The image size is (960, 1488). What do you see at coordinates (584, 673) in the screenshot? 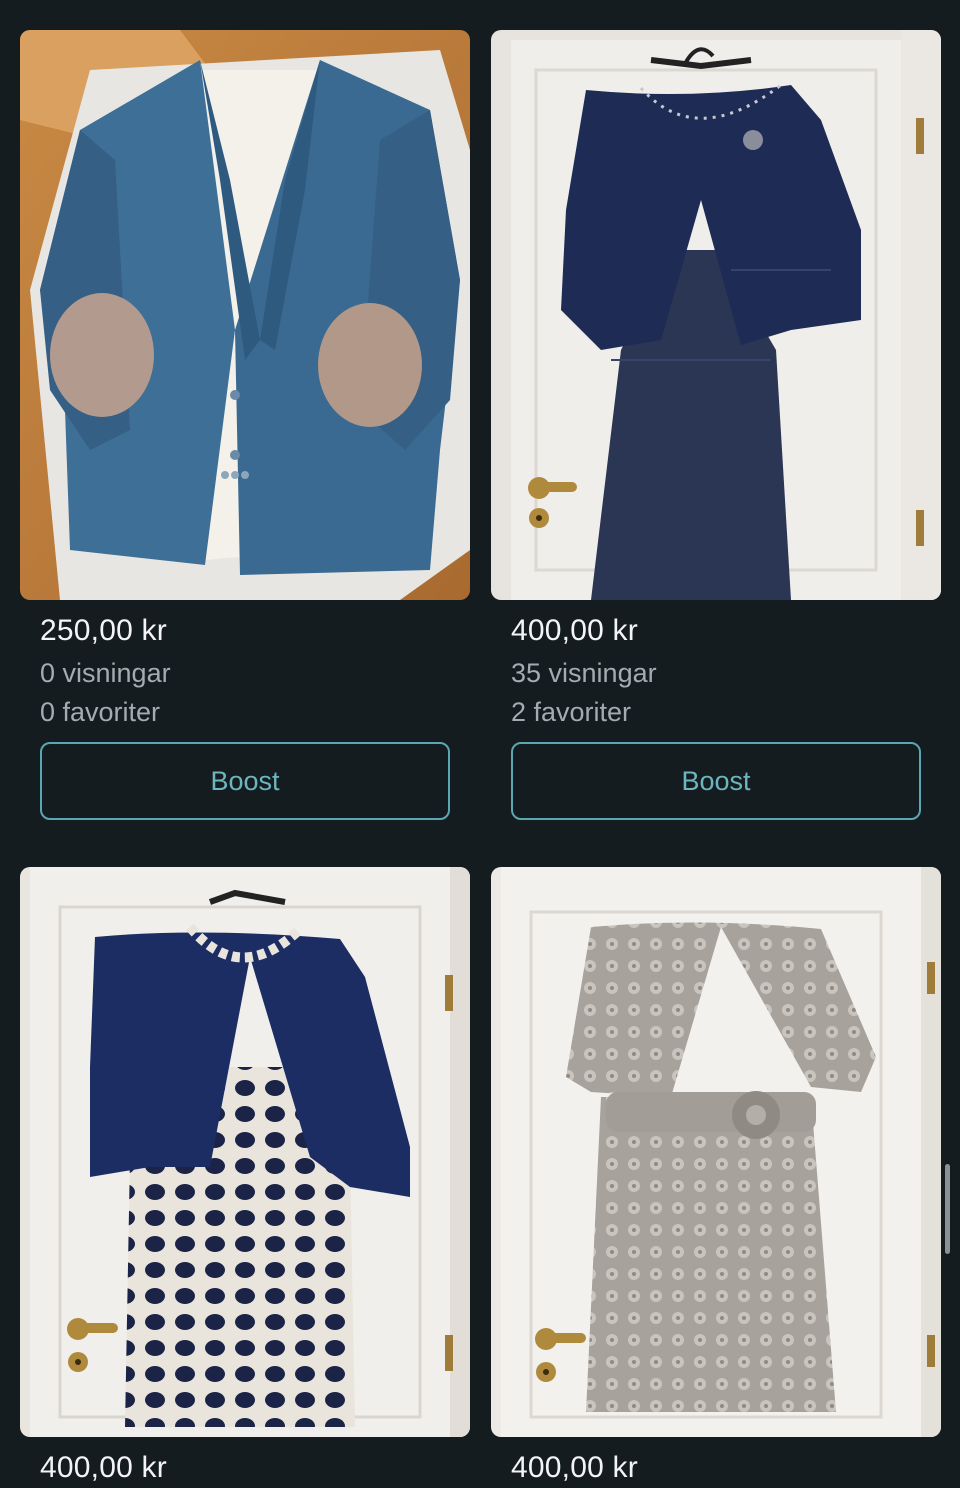
I see `listing-views: 35 visningar` at bounding box center [584, 673].